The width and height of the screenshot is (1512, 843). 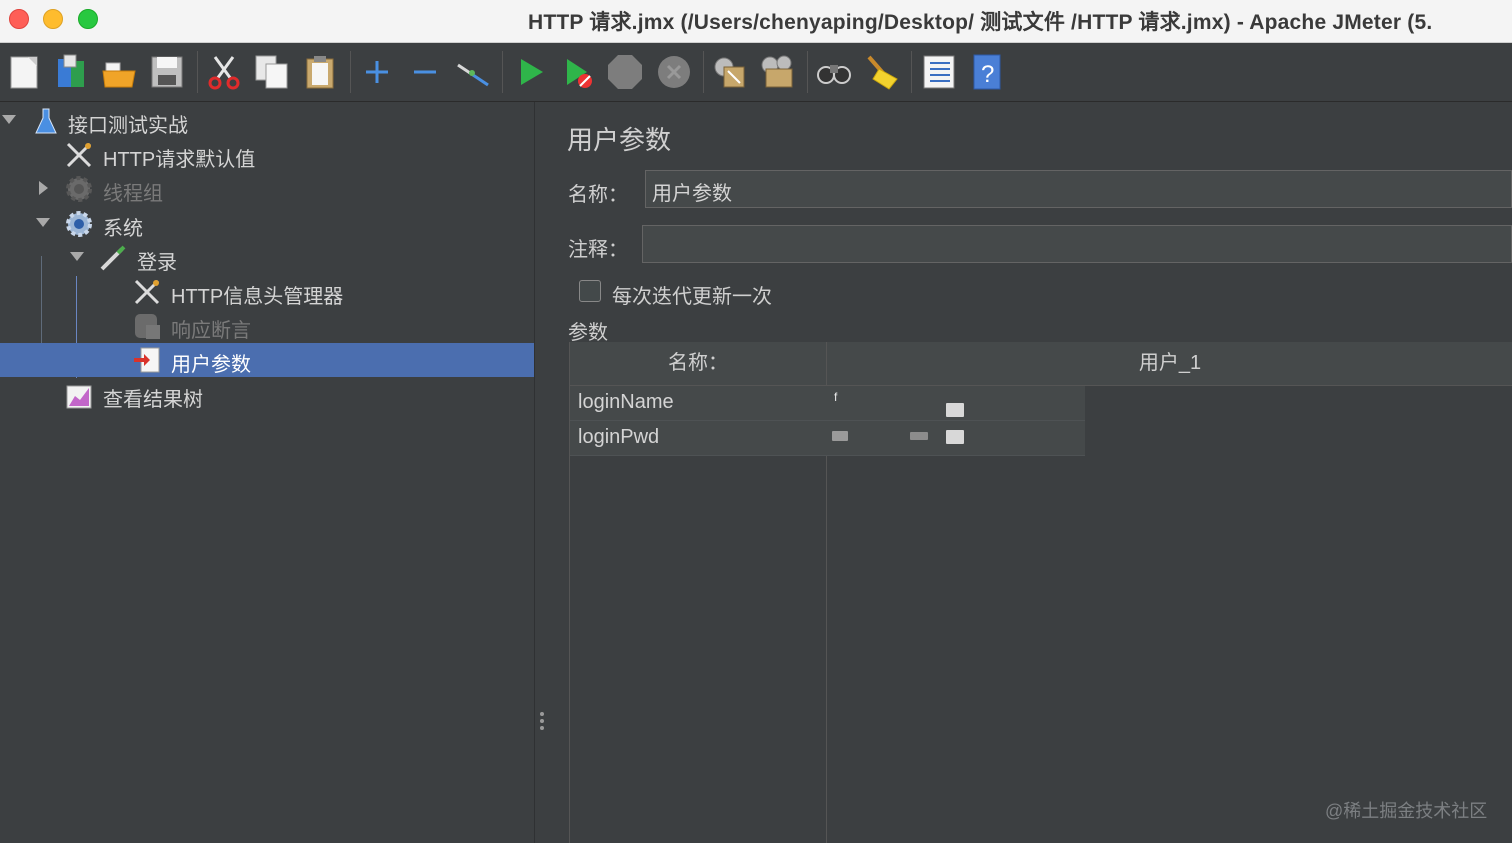 I want to click on table-row: loginName f, so click(x=827, y=403).